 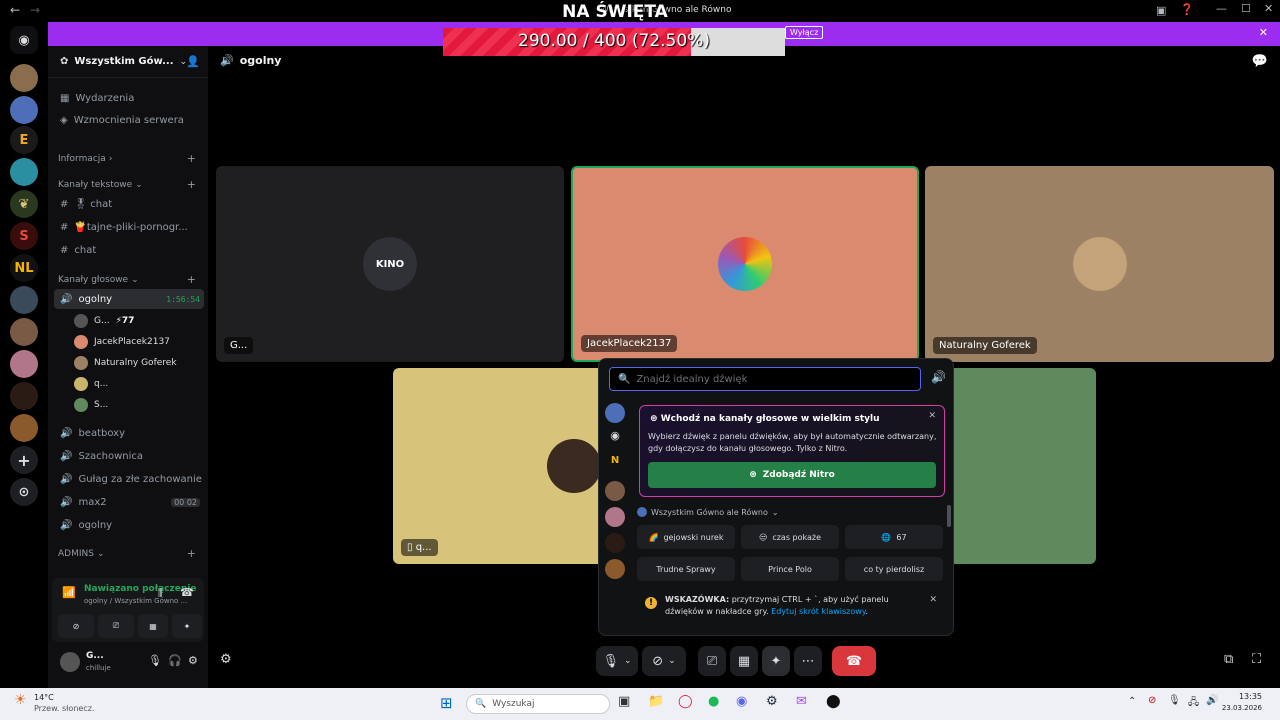 I want to click on sound-button: co ty pierdolisz, so click(x=894, y=569).